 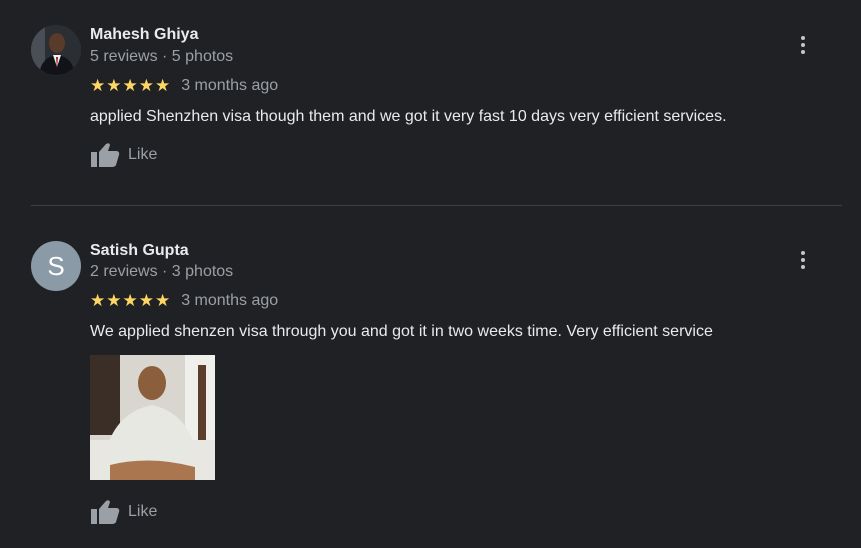 I want to click on reviewer-meta: 5 reviews · 5 photos, so click(x=162, y=56).